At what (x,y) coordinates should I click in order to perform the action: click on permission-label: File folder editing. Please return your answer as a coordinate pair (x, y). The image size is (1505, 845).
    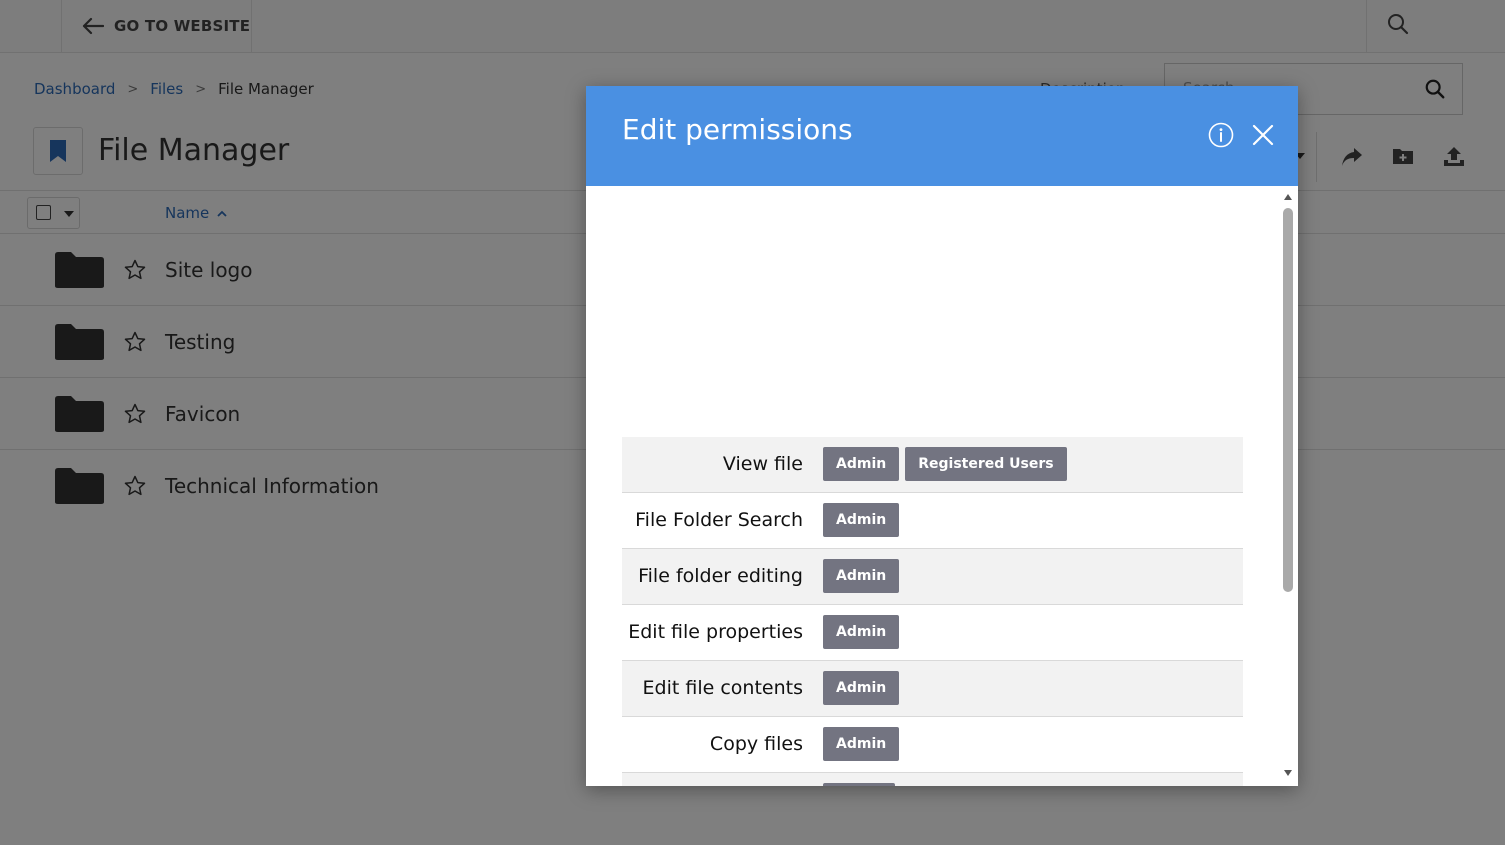
    Looking at the image, I should click on (720, 576).